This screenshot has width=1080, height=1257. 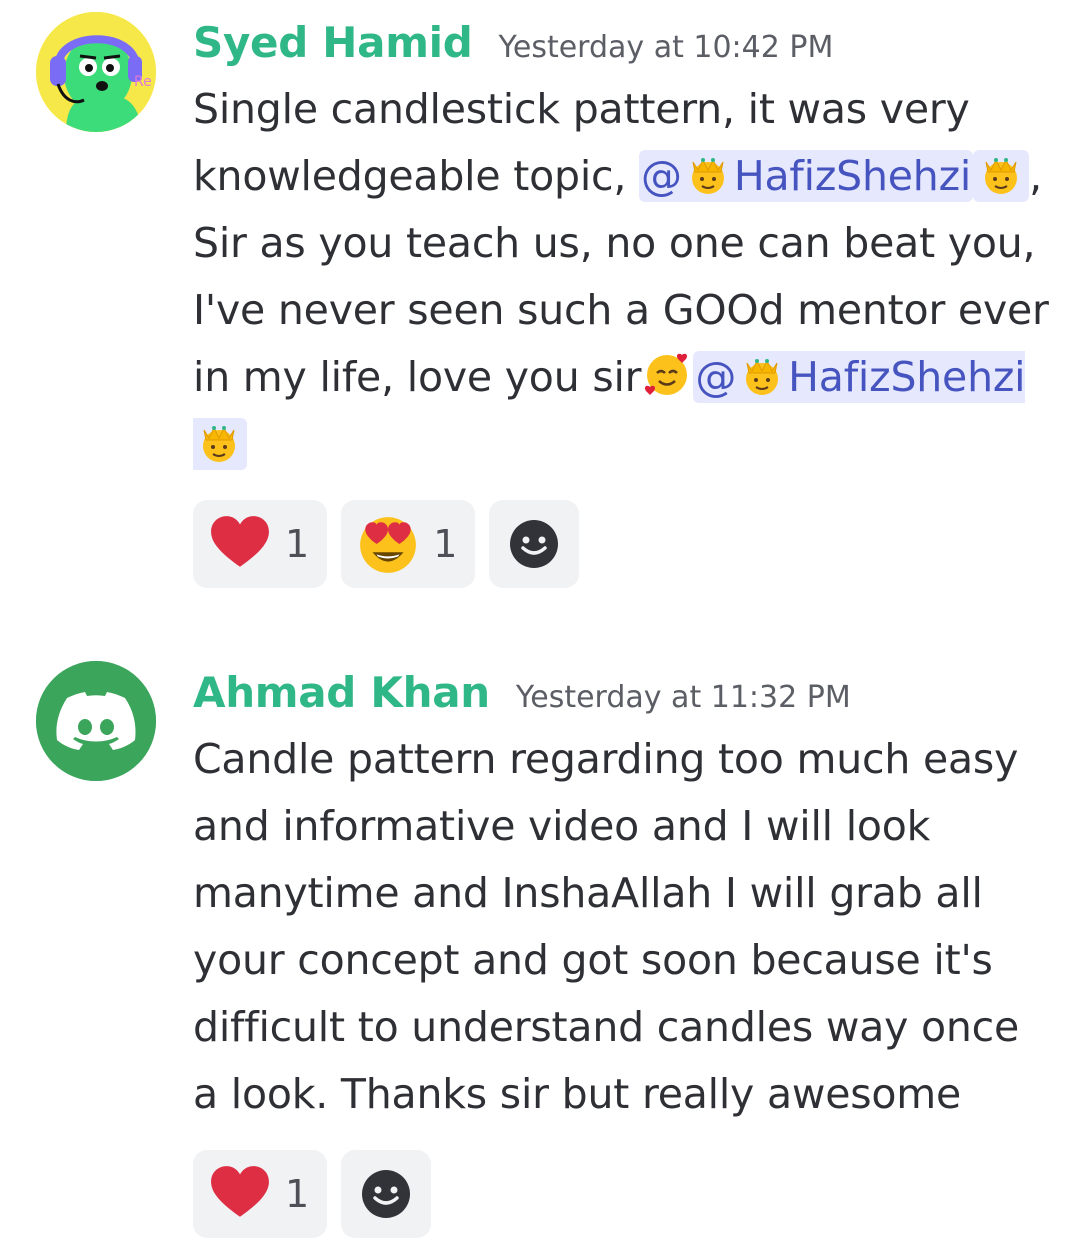 I want to click on heart-eyes-face-icon, so click(x=388, y=545).